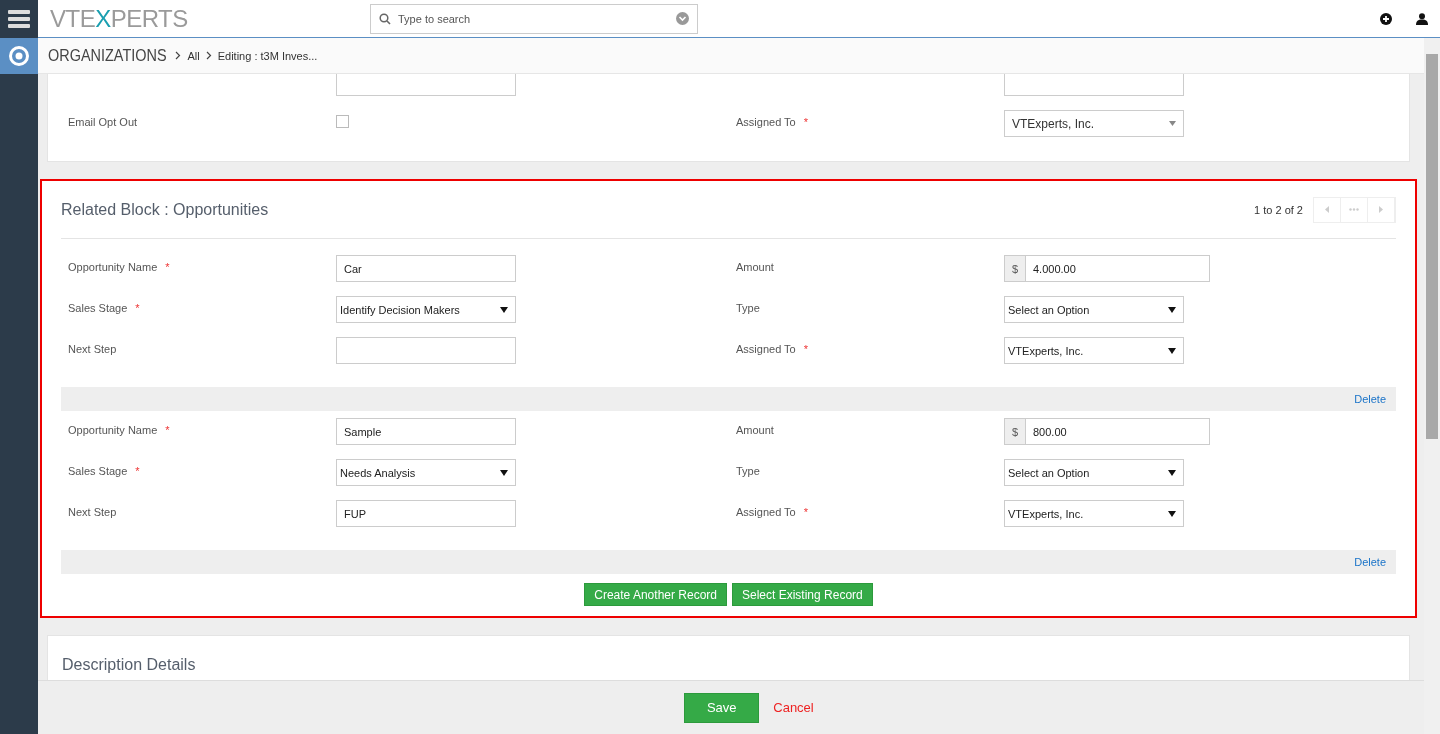 This screenshot has width=1440, height=734. Describe the element at coordinates (103, 121) in the screenshot. I see `field-label: Email Opt Out` at that location.